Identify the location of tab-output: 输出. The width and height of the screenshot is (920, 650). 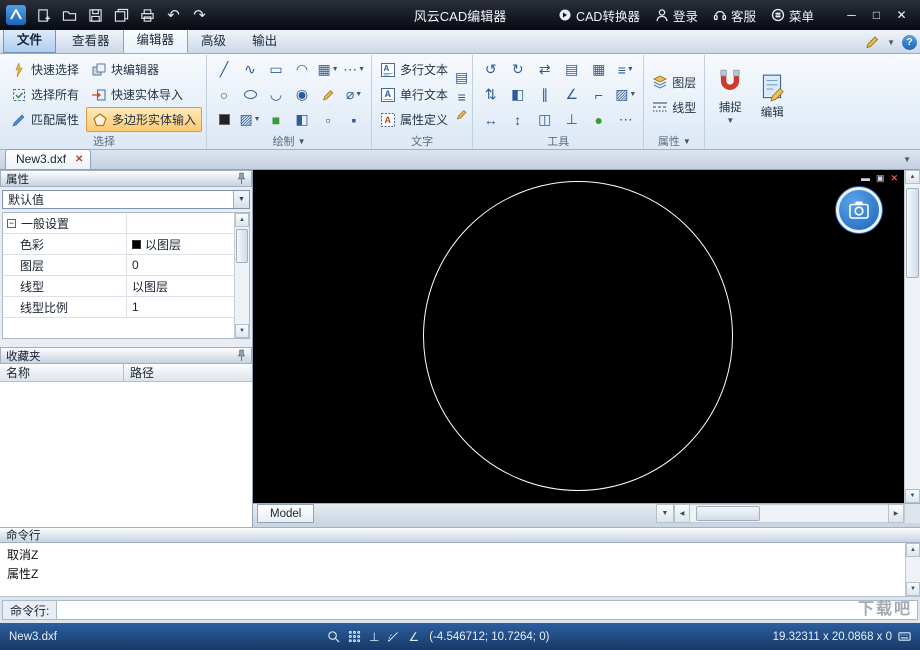
(264, 40).